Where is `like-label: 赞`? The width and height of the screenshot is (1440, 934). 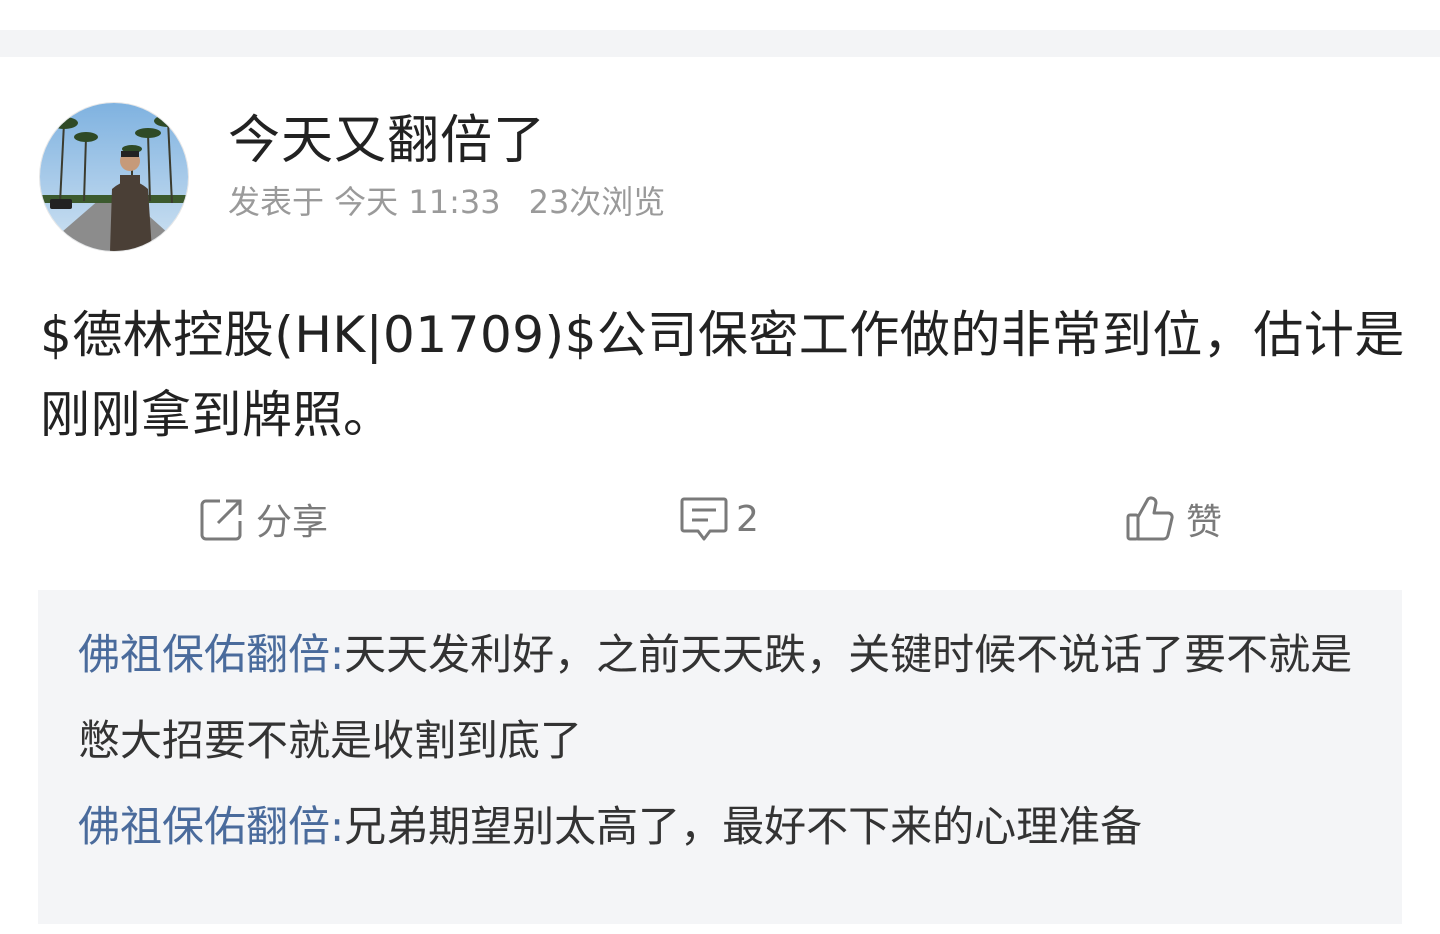 like-label: 赞 is located at coordinates (1204, 522).